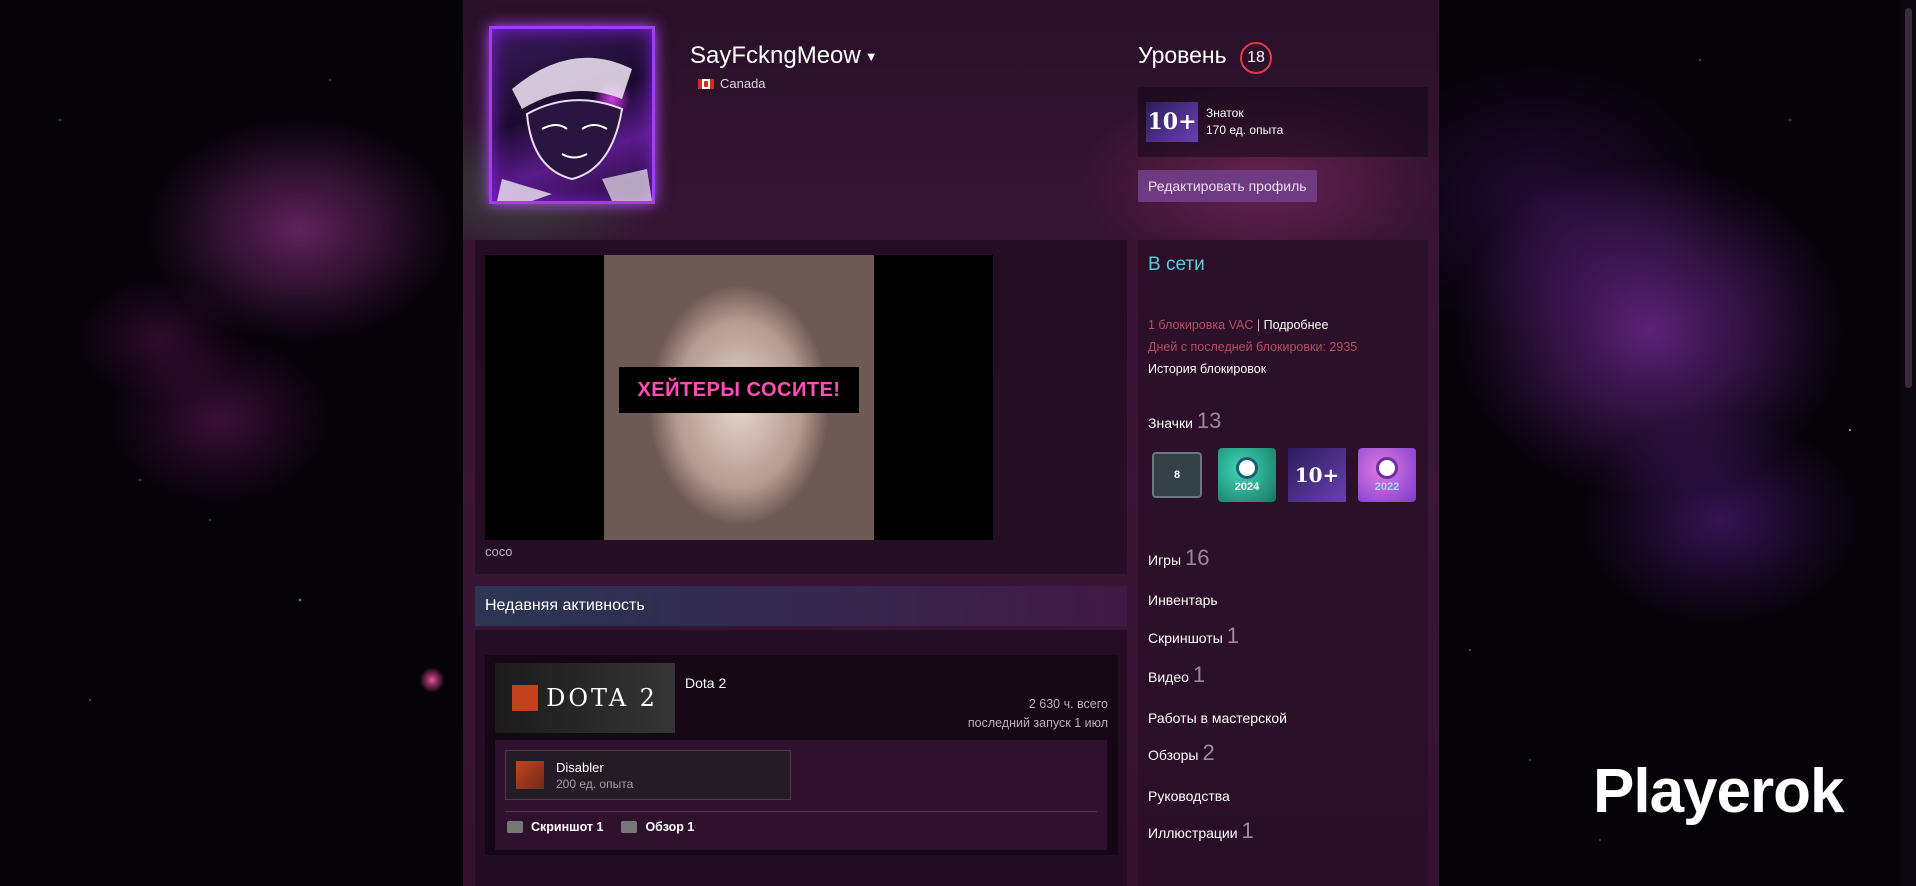 This screenshot has width=1916, height=886. Describe the element at coordinates (1296, 325) in the screenshot. I see `vac-more-link: Подробнее` at that location.